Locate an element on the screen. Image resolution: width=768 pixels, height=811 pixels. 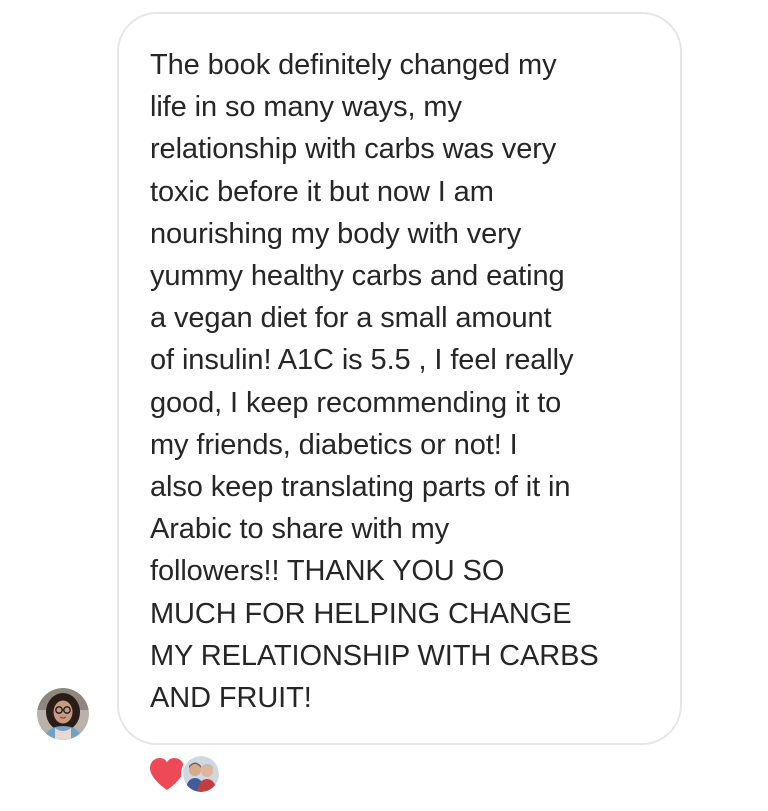
reactions-bar is located at coordinates (184, 774).